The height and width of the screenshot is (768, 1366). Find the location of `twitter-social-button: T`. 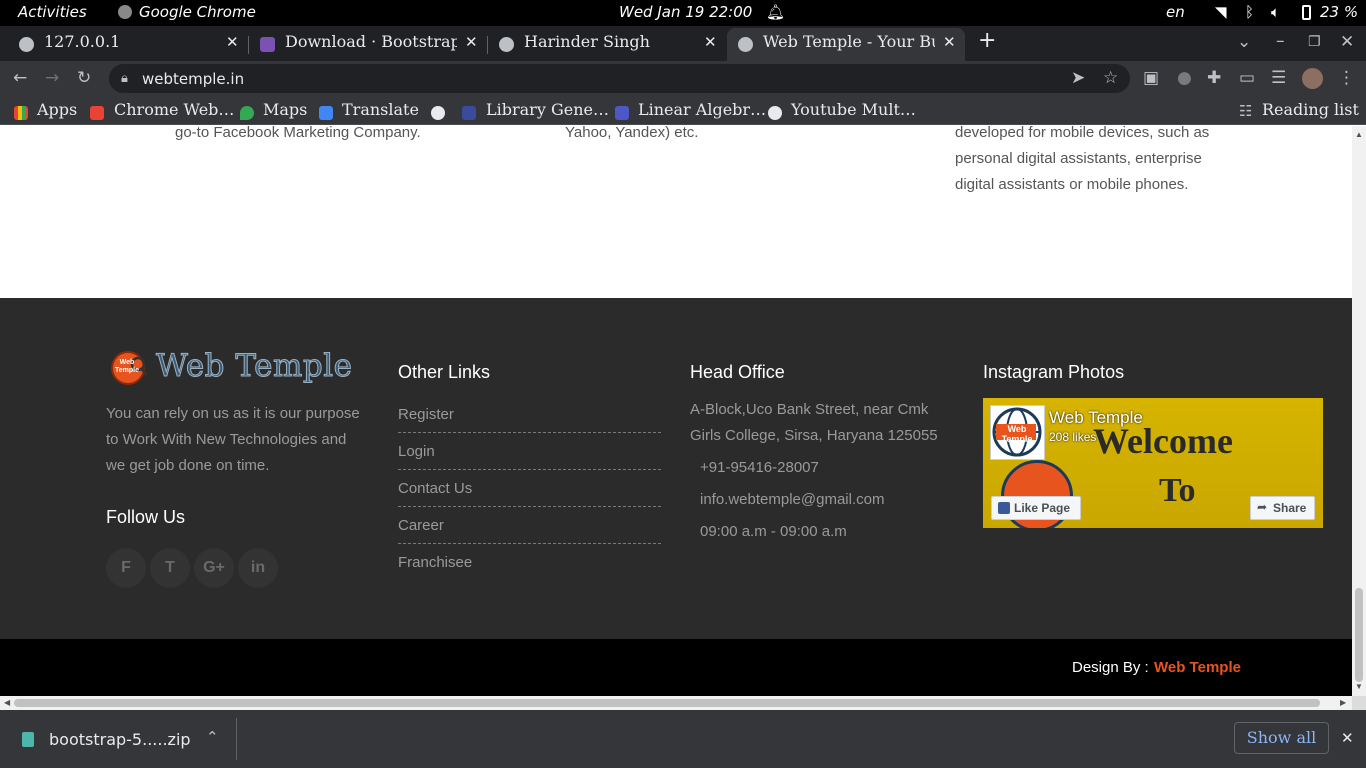

twitter-social-button: T is located at coordinates (170, 568).